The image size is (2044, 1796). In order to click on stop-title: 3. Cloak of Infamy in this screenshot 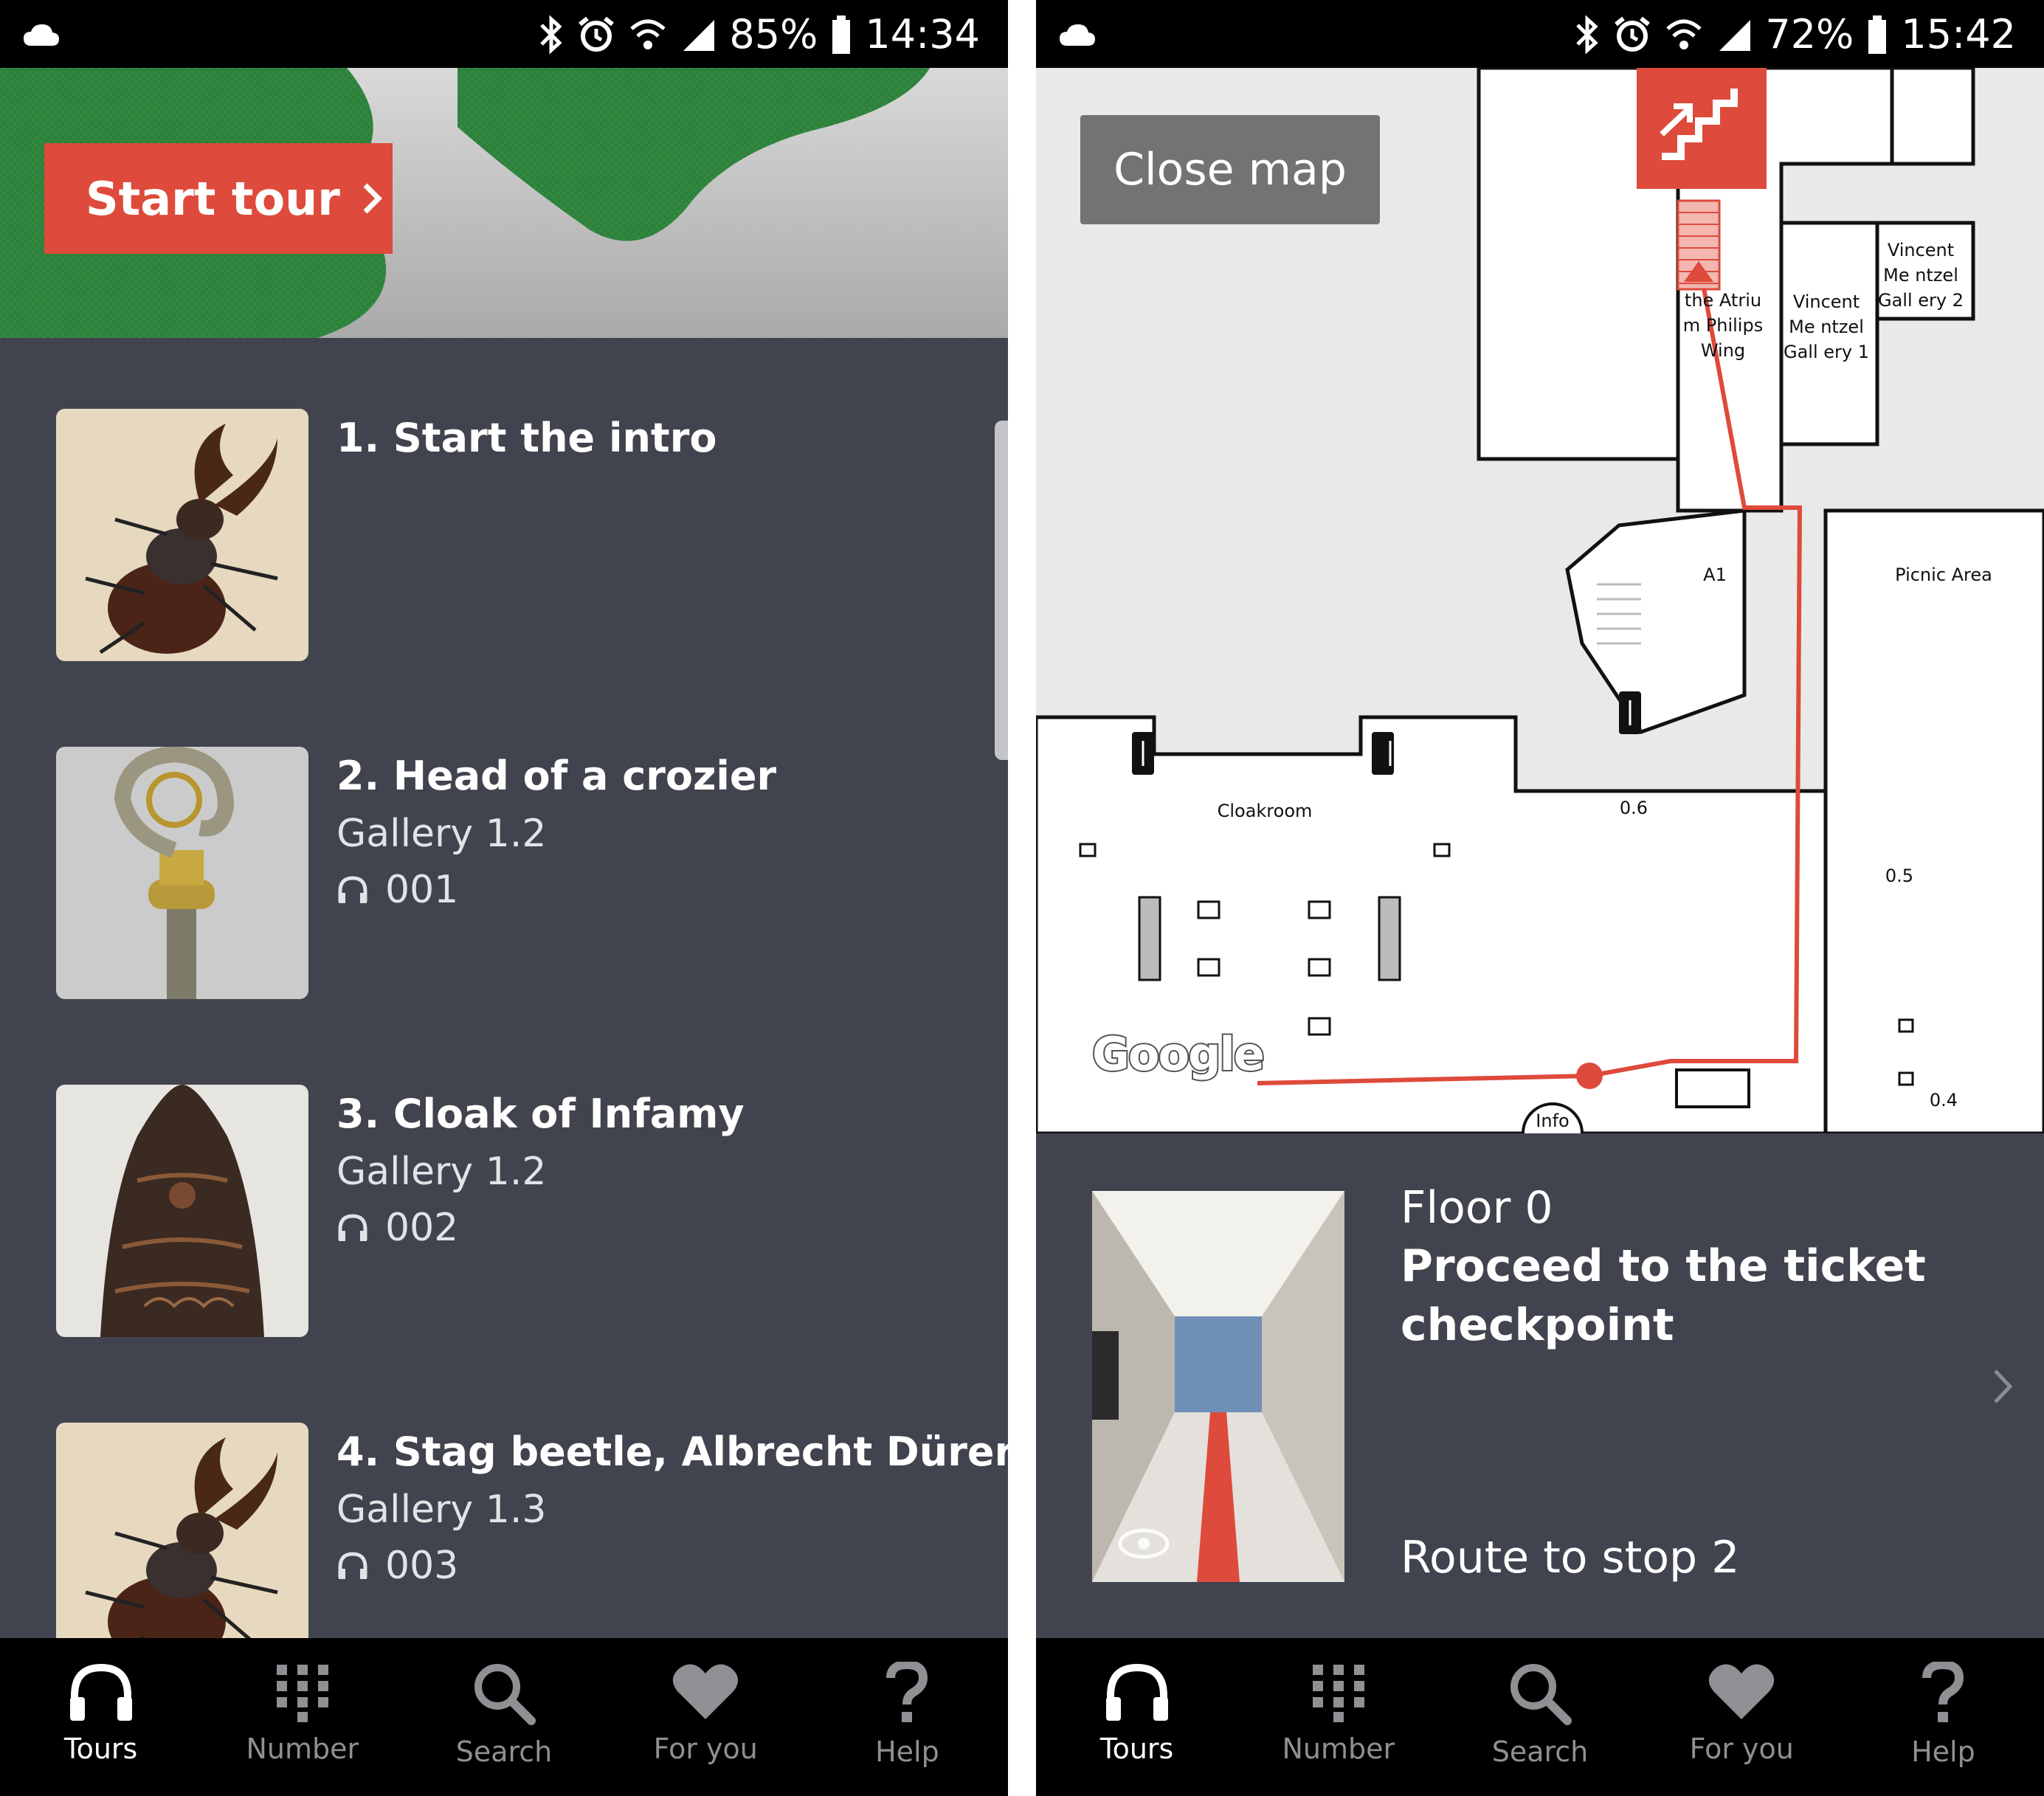, I will do `click(540, 1114)`.